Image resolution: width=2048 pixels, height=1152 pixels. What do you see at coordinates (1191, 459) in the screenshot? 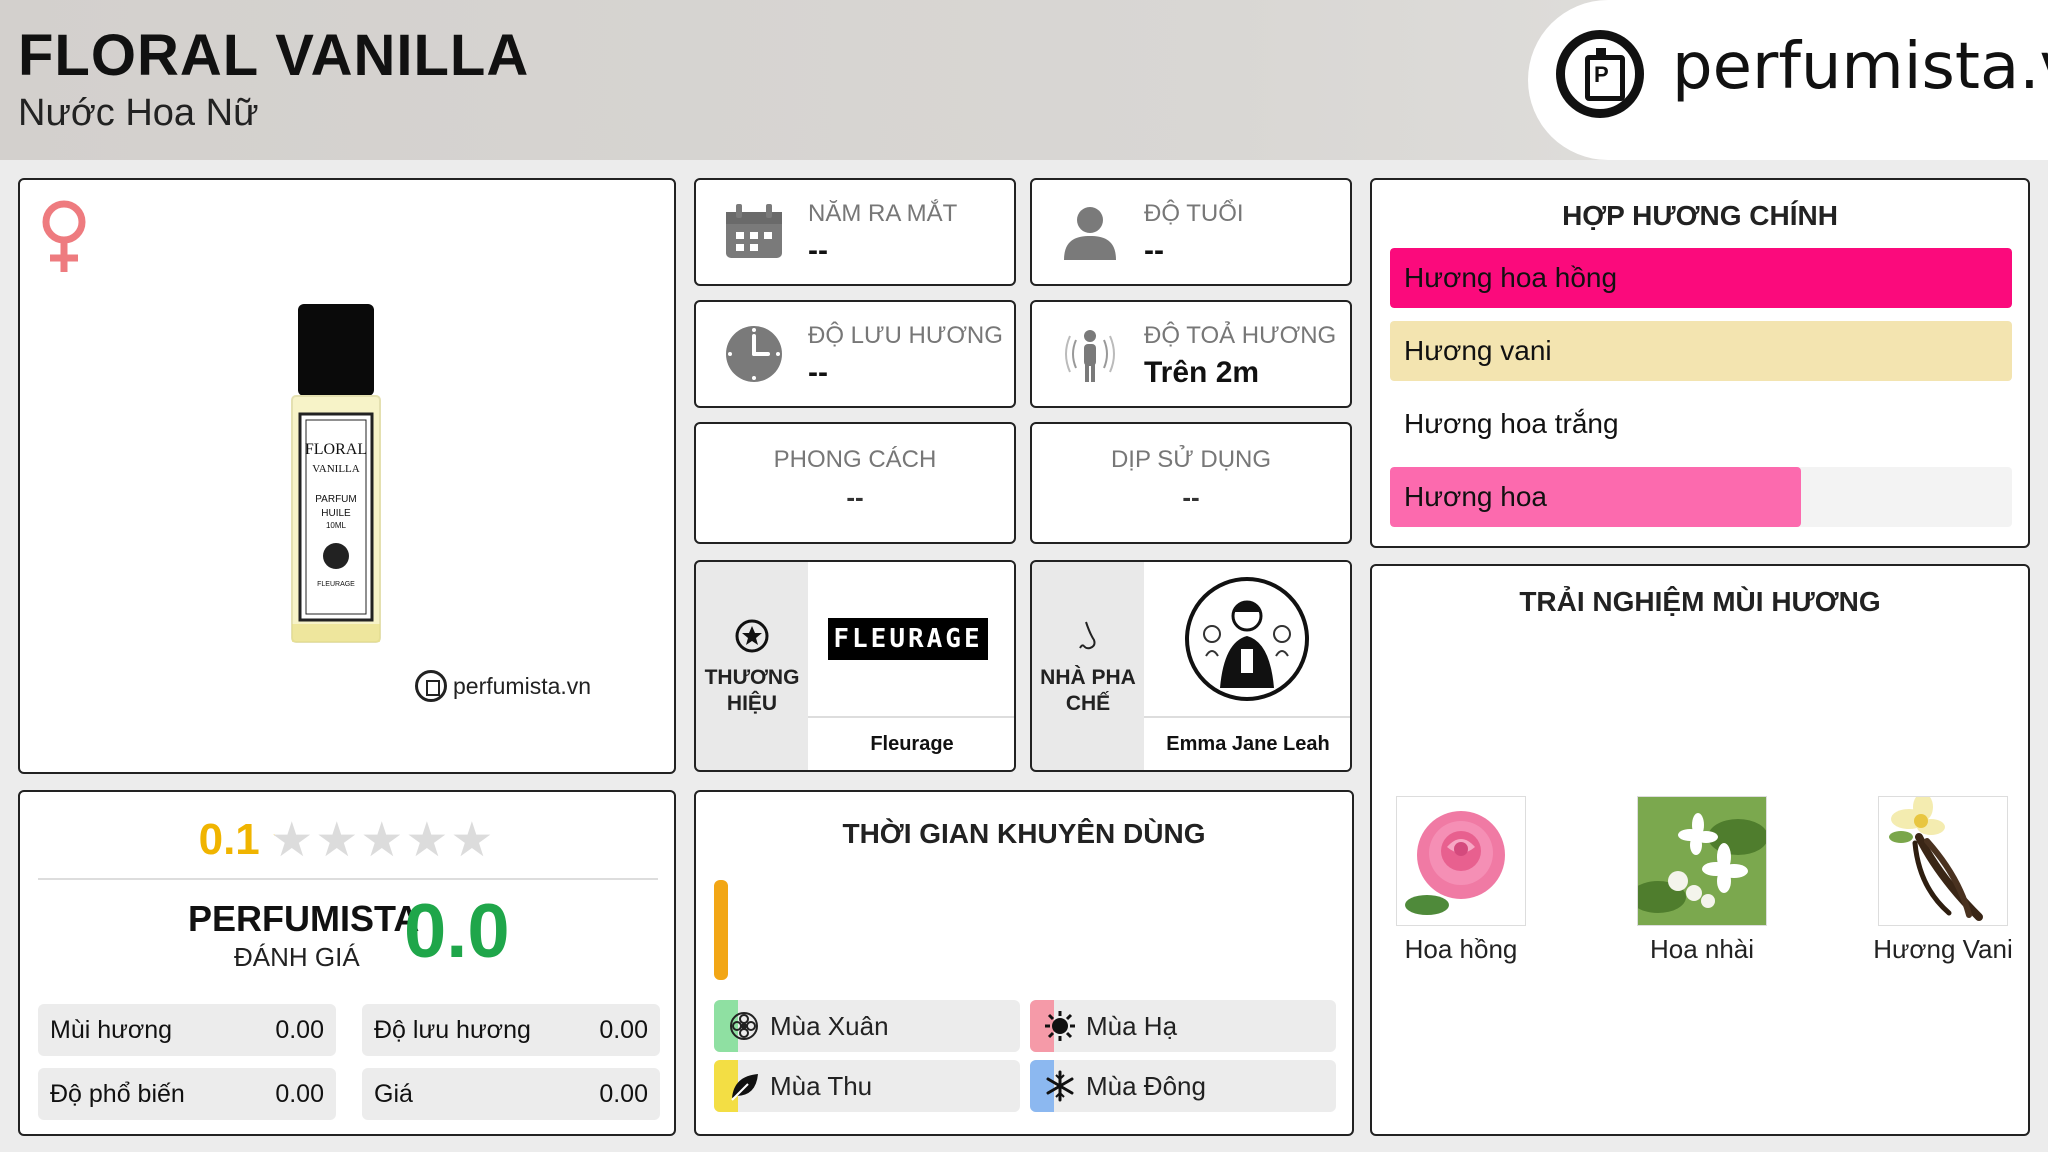
I see `info-label: DỊP SỬ DỤNG` at bounding box center [1191, 459].